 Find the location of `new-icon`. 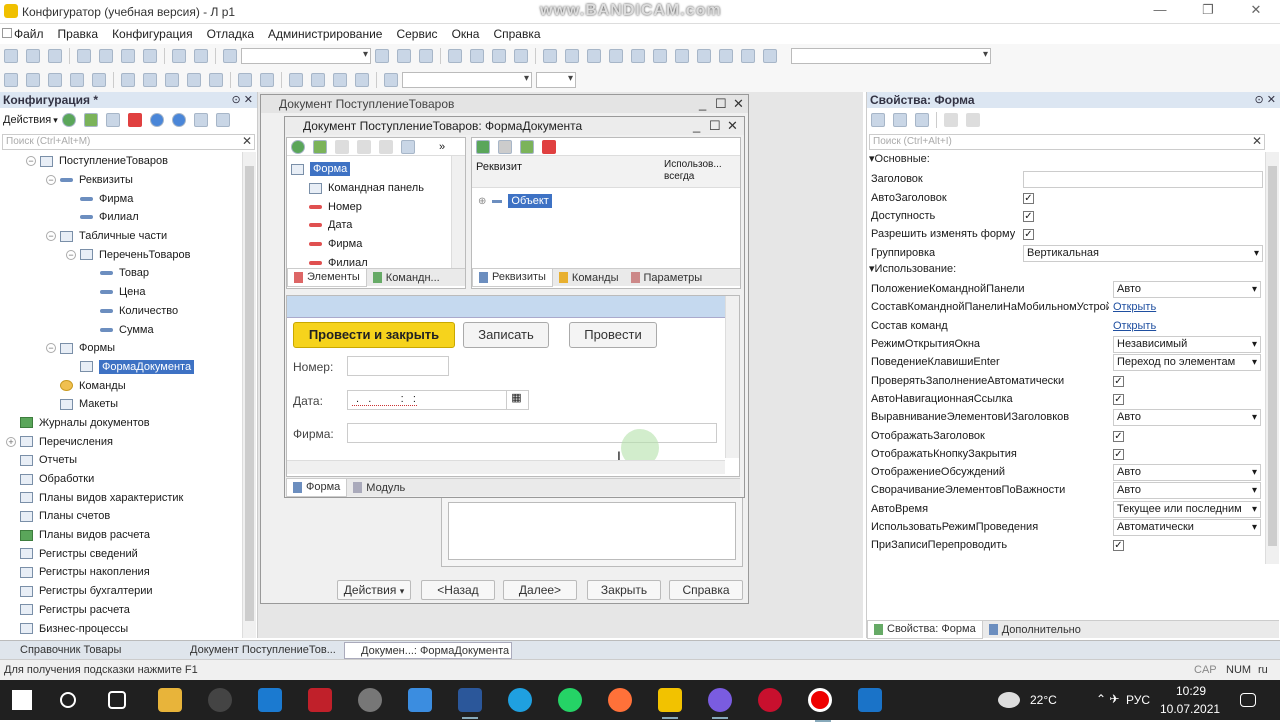

new-icon is located at coordinates (11, 56).